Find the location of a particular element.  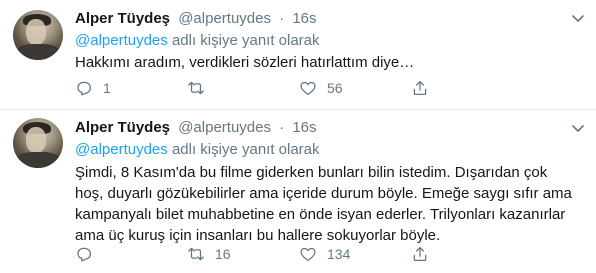

like-count: 134 is located at coordinates (339, 254).